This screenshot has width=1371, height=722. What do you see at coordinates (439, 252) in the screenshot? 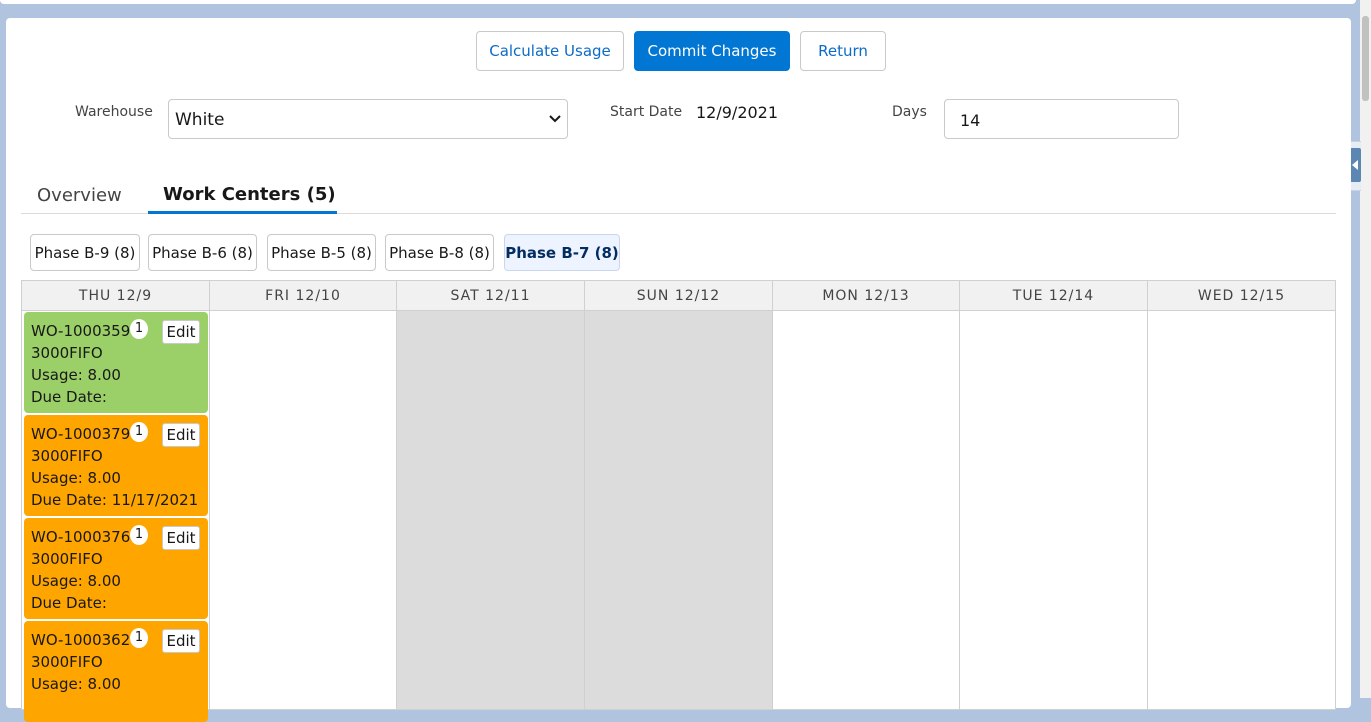
I see `phase-b8-button: Phase B-8 (8)` at bounding box center [439, 252].